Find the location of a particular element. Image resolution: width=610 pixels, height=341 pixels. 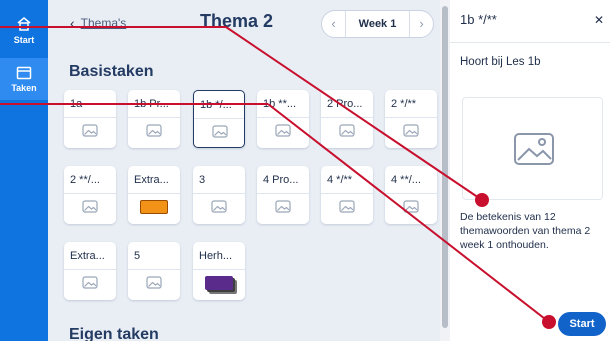

nav-rail: Start Taken is located at coordinates (24, 170).